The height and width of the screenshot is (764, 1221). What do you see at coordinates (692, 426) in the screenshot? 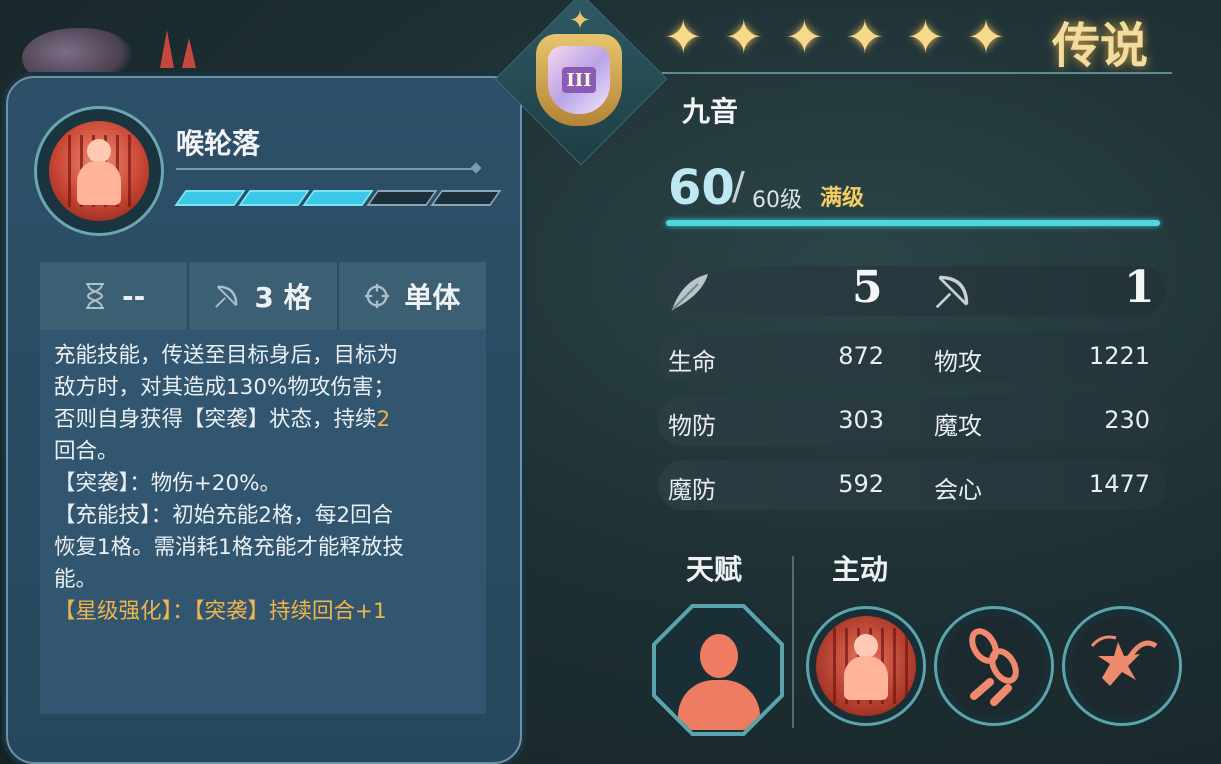
I see `stat-label: 物防` at bounding box center [692, 426].